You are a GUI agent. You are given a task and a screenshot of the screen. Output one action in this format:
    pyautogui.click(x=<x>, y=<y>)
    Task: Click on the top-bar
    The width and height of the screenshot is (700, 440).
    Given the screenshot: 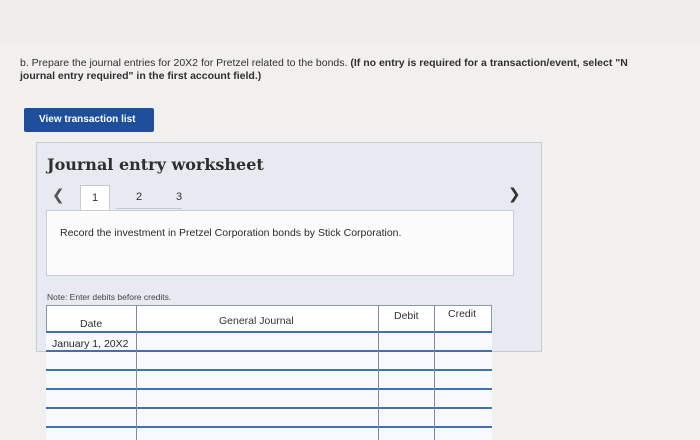 What is the action you would take?
    pyautogui.click(x=350, y=22)
    